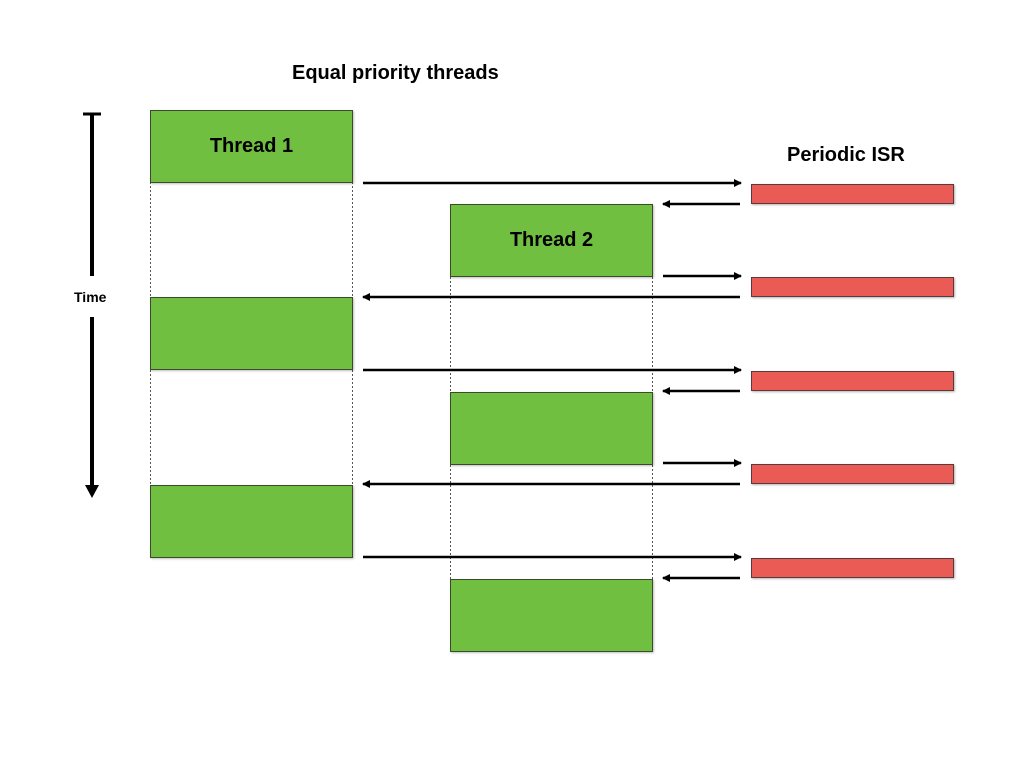  I want to click on thread1-label: Thread 1, so click(251, 146).